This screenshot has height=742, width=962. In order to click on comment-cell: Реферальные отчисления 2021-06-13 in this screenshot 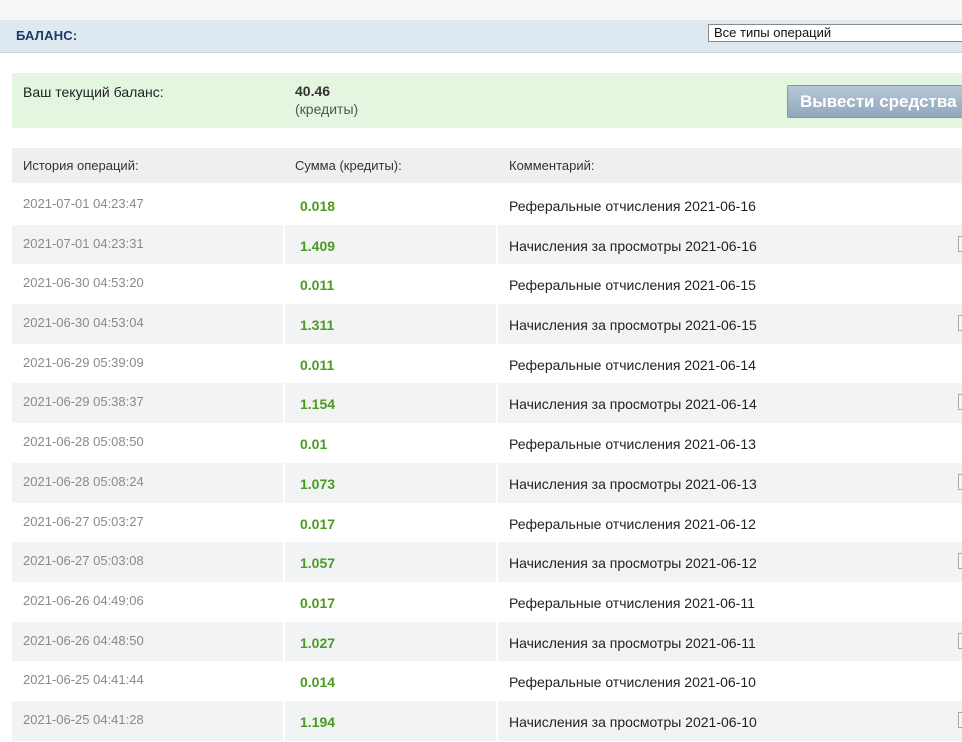, I will do `click(730, 443)`.